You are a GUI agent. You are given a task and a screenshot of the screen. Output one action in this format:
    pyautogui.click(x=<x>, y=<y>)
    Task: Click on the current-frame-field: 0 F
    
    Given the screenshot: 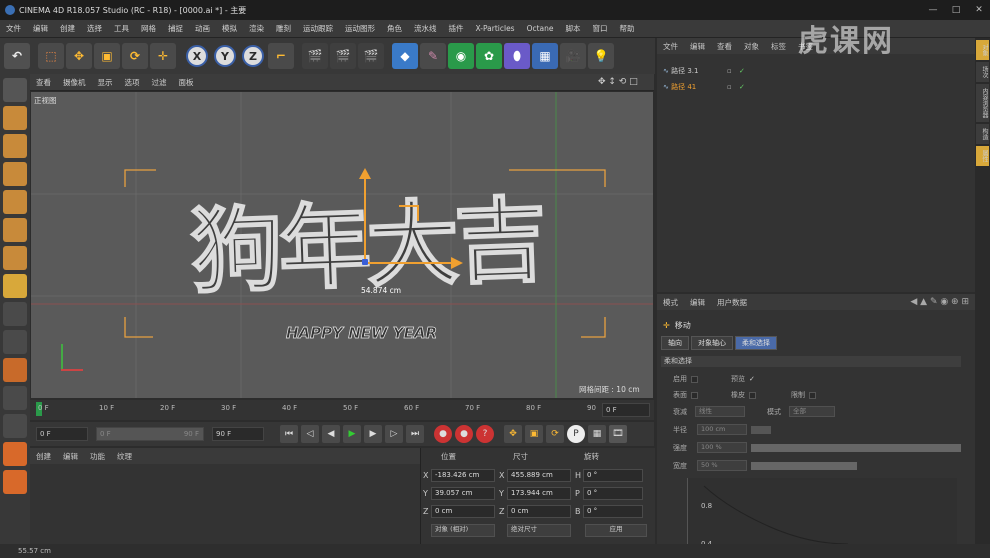 What is the action you would take?
    pyautogui.click(x=62, y=434)
    